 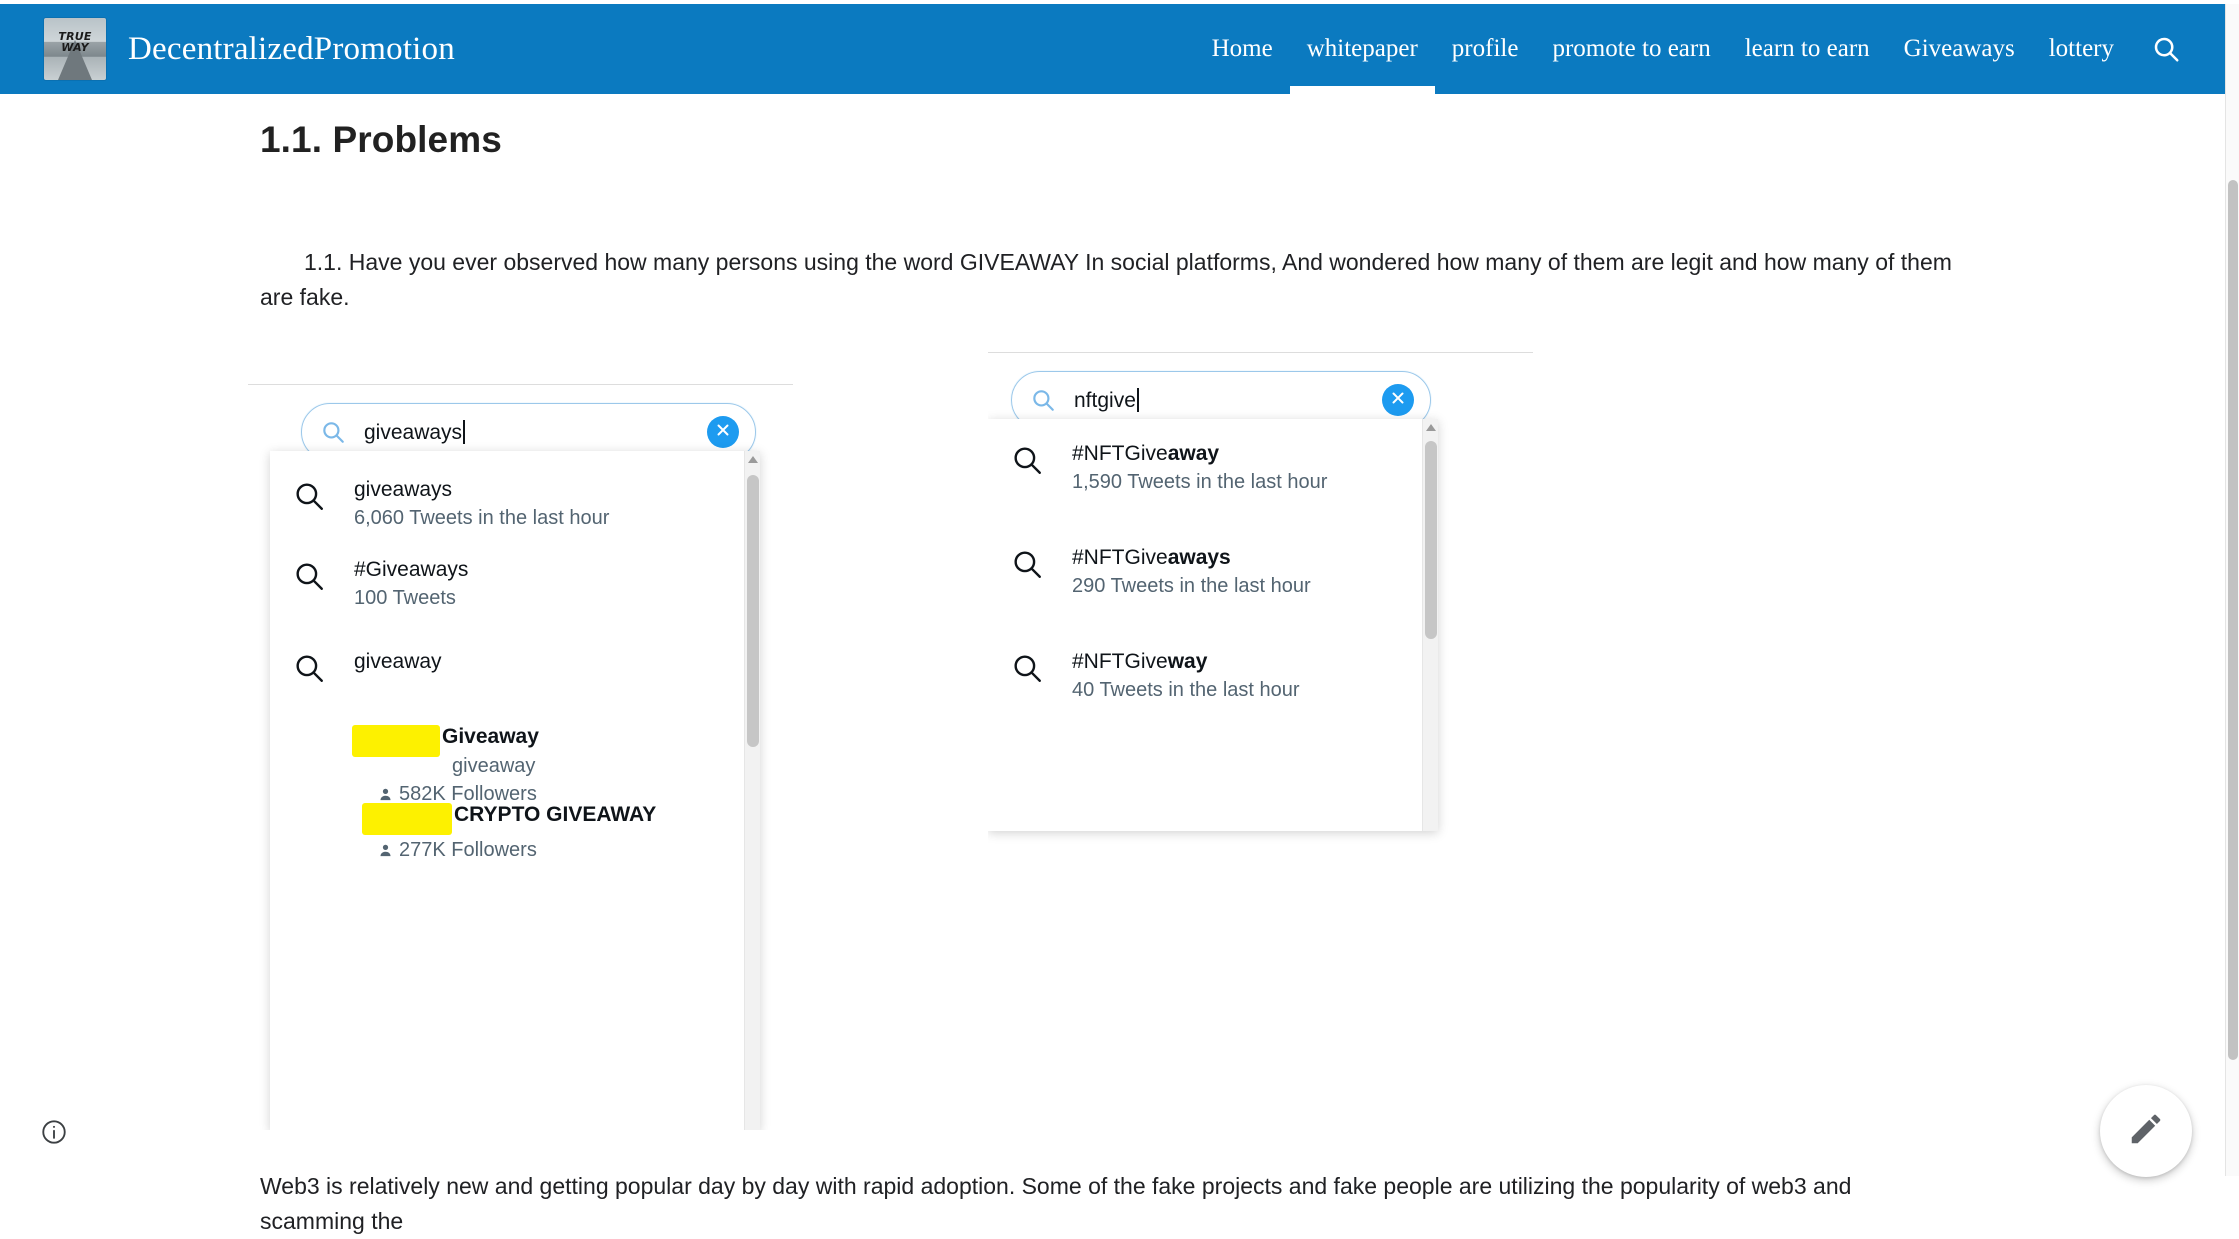 I want to click on logo-text-line2: WAY, so click(x=75, y=47).